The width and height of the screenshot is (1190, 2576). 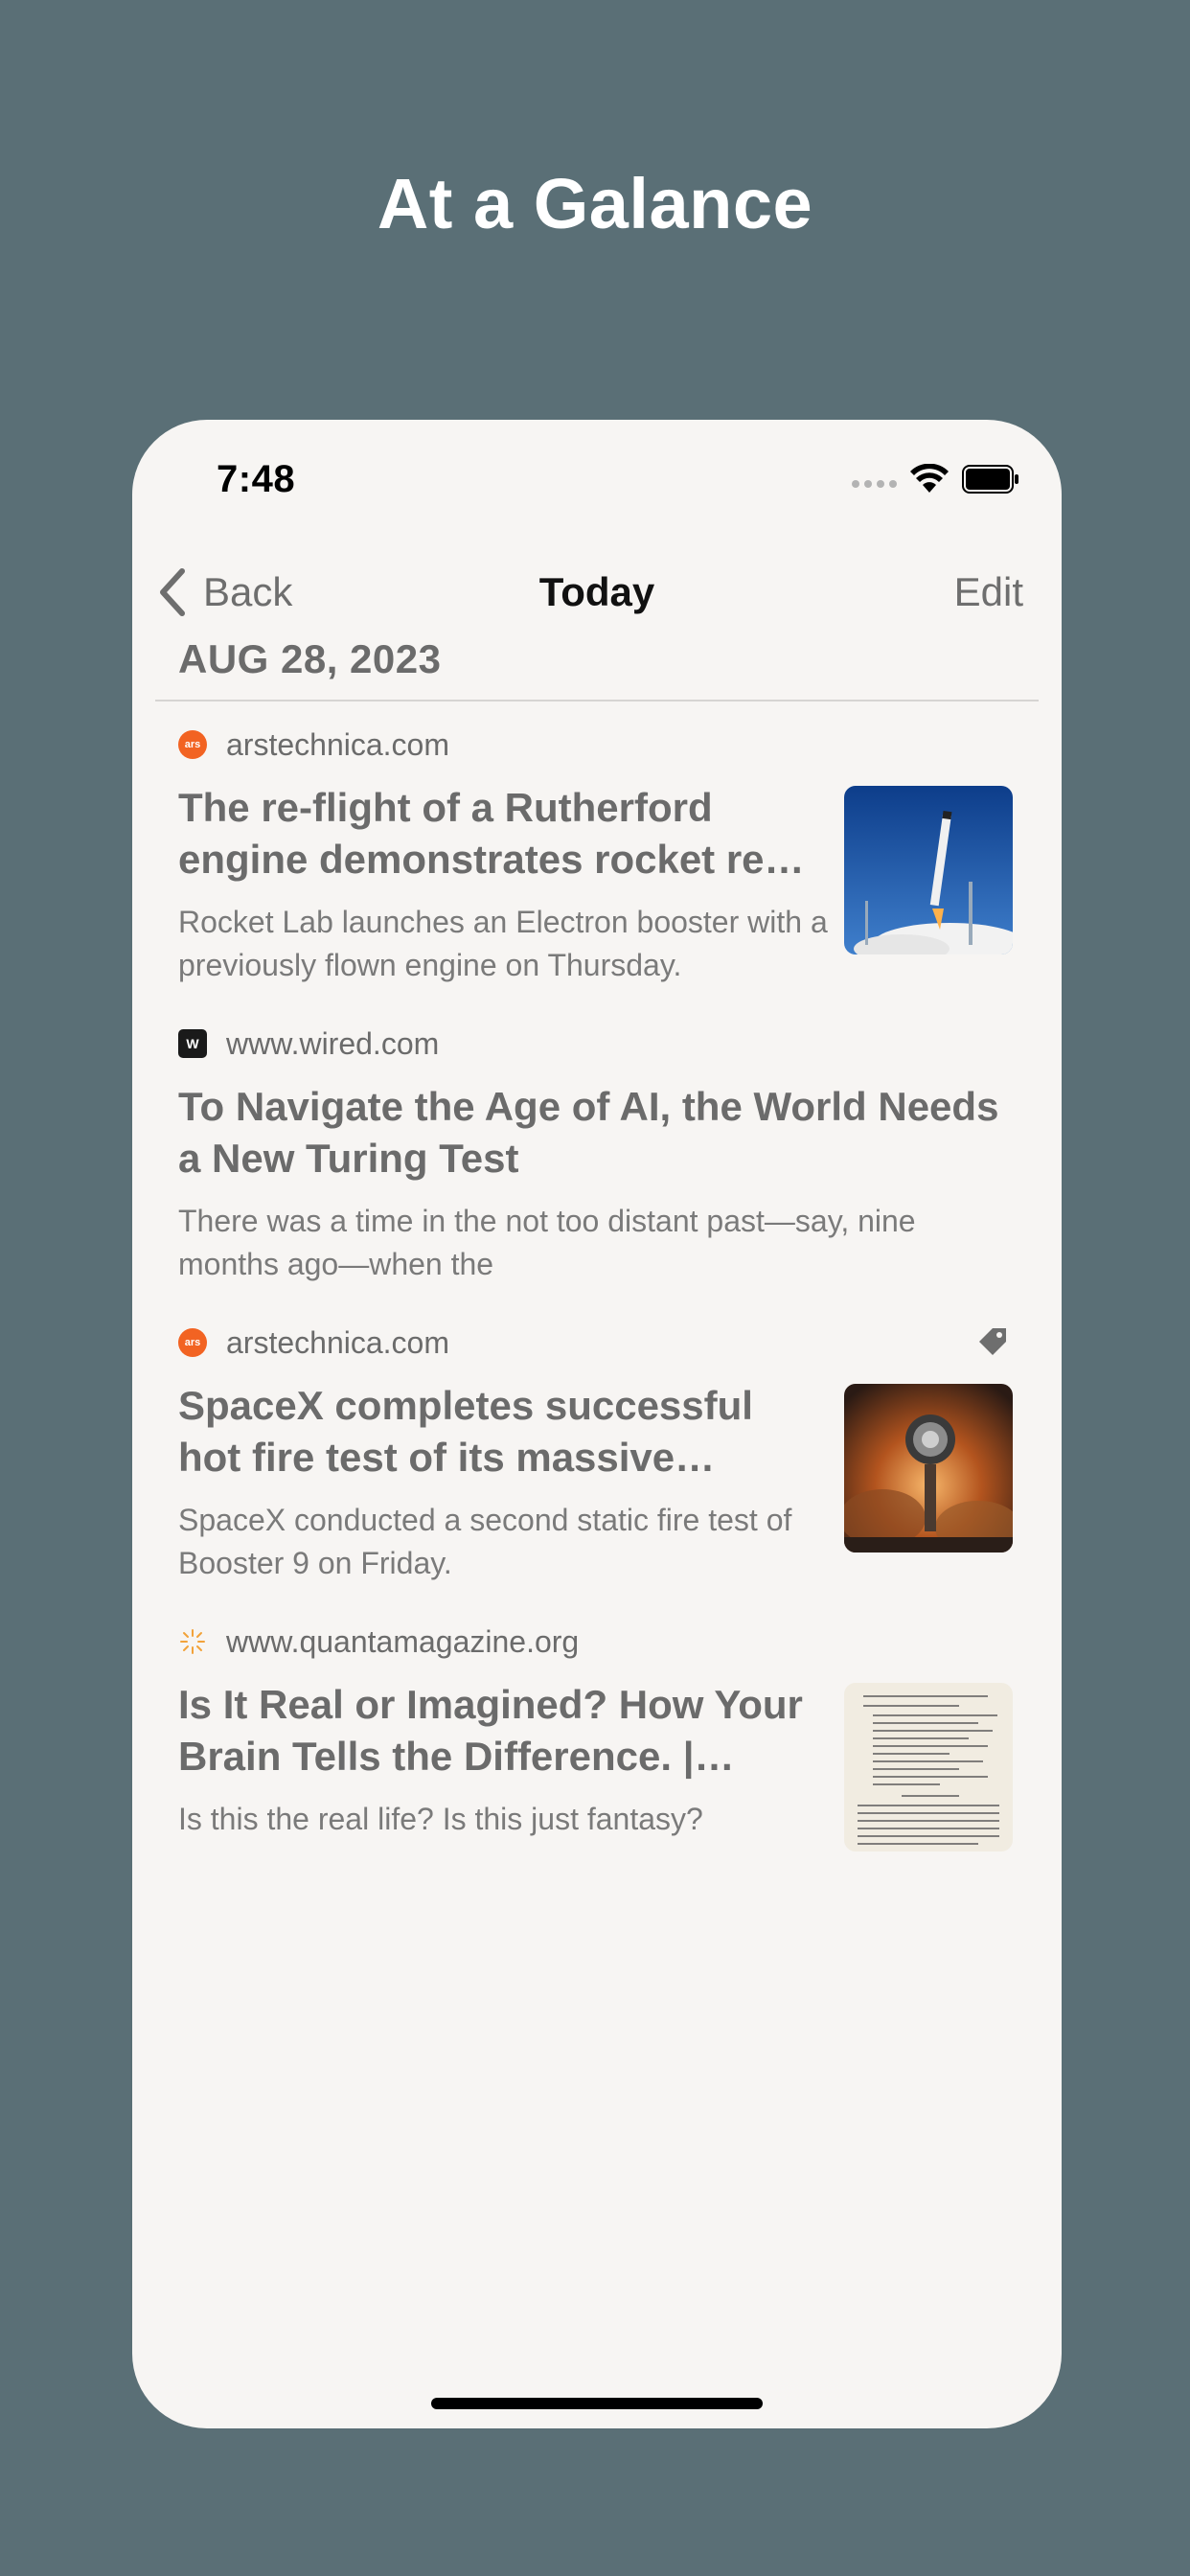 I want to click on promo-headline: At a Galance, so click(x=595, y=203).